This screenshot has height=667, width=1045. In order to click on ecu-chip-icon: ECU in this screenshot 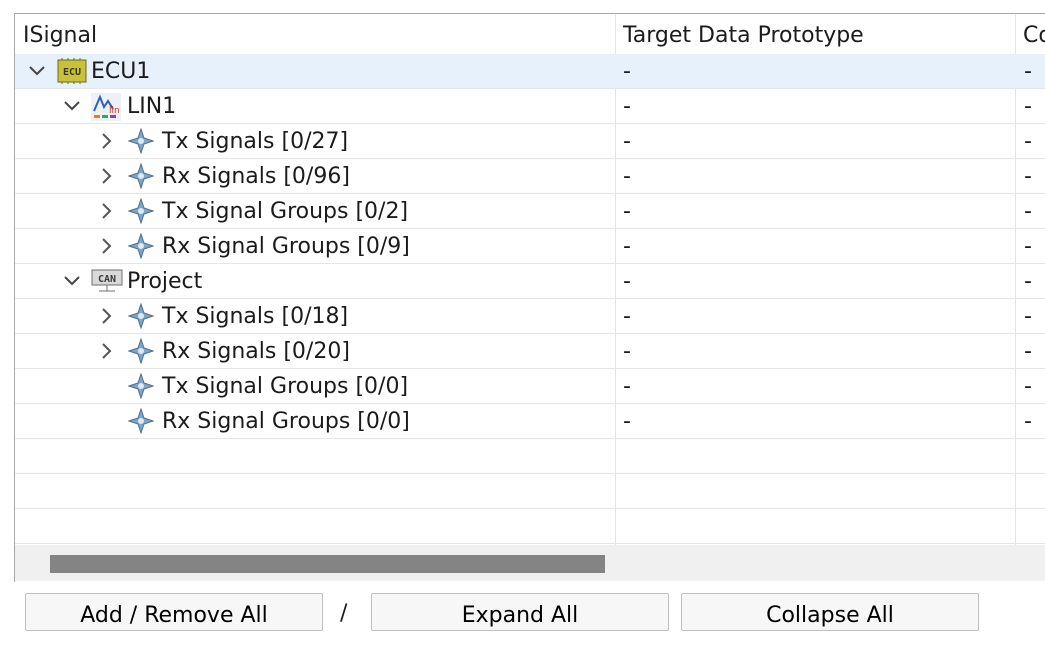, I will do `click(72, 71)`.